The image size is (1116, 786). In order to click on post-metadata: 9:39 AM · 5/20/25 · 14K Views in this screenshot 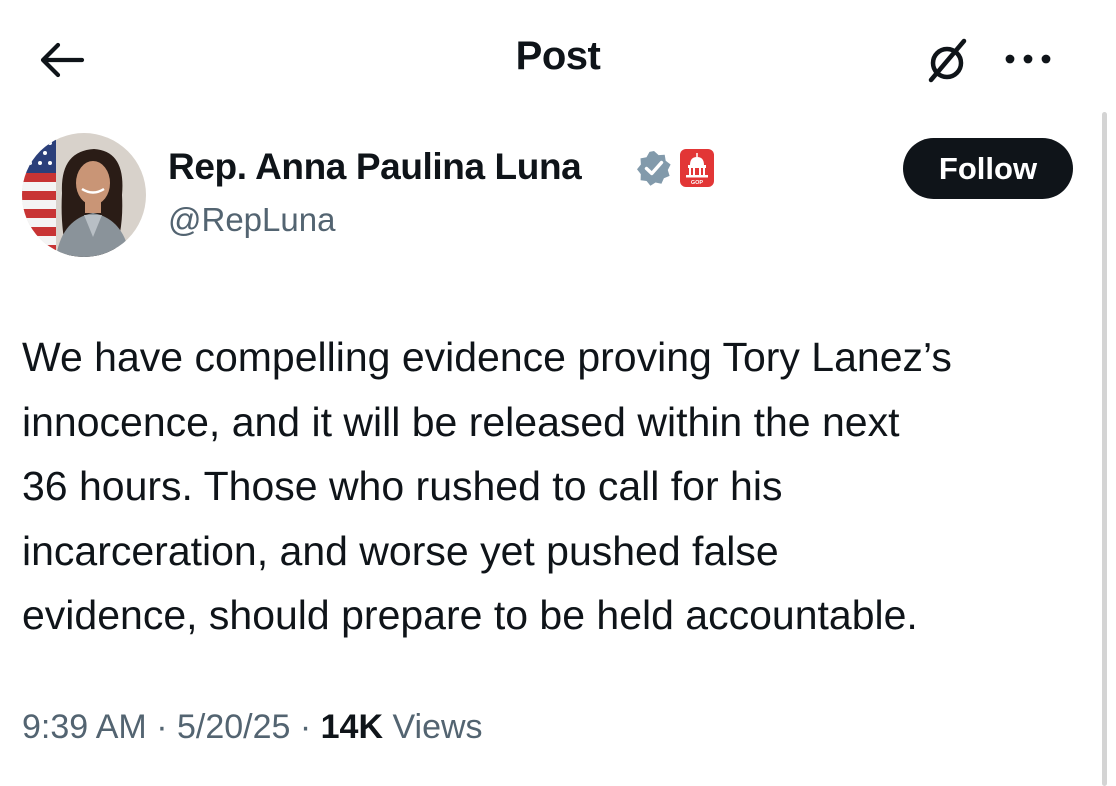, I will do `click(252, 727)`.